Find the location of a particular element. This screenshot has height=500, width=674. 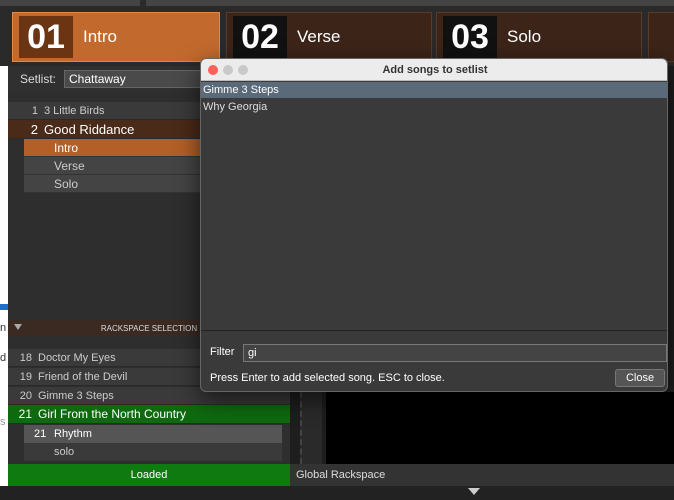

global-rackspace-bar: Global Rackspace is located at coordinates (482, 475).